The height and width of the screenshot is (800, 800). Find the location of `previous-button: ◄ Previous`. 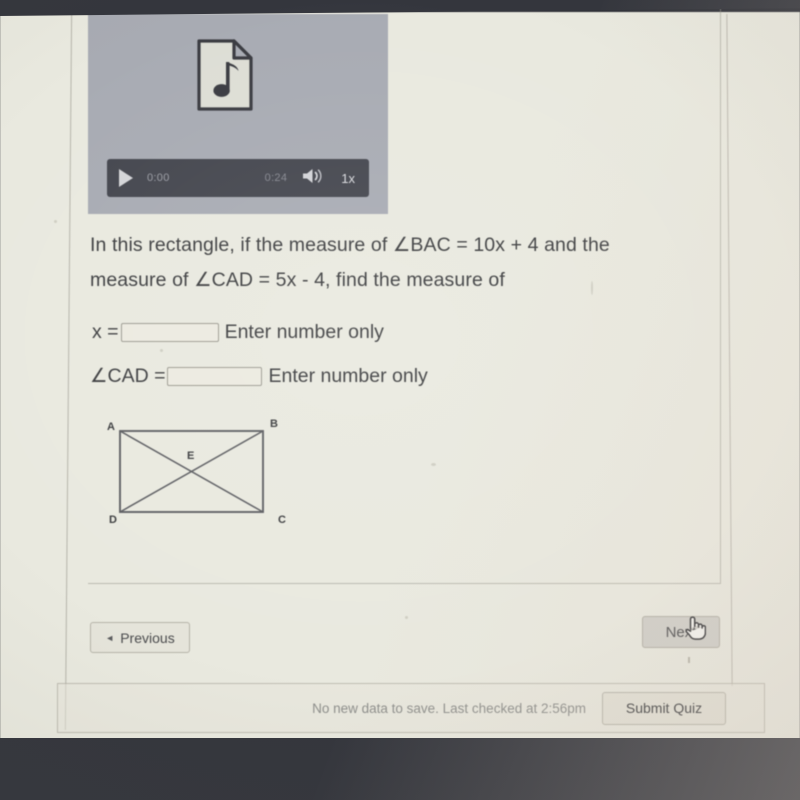

previous-button: ◄ Previous is located at coordinates (140, 637).